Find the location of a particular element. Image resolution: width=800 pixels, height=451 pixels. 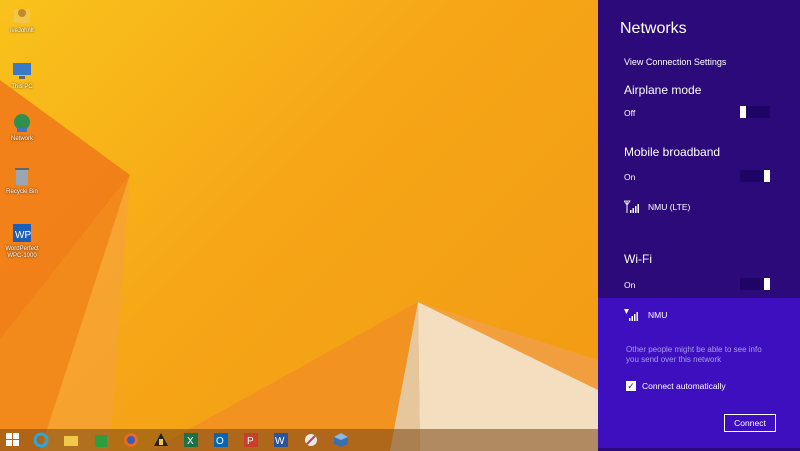

desktop-icon-user-folder: iveJohnlt is located at coordinates (22, 19).